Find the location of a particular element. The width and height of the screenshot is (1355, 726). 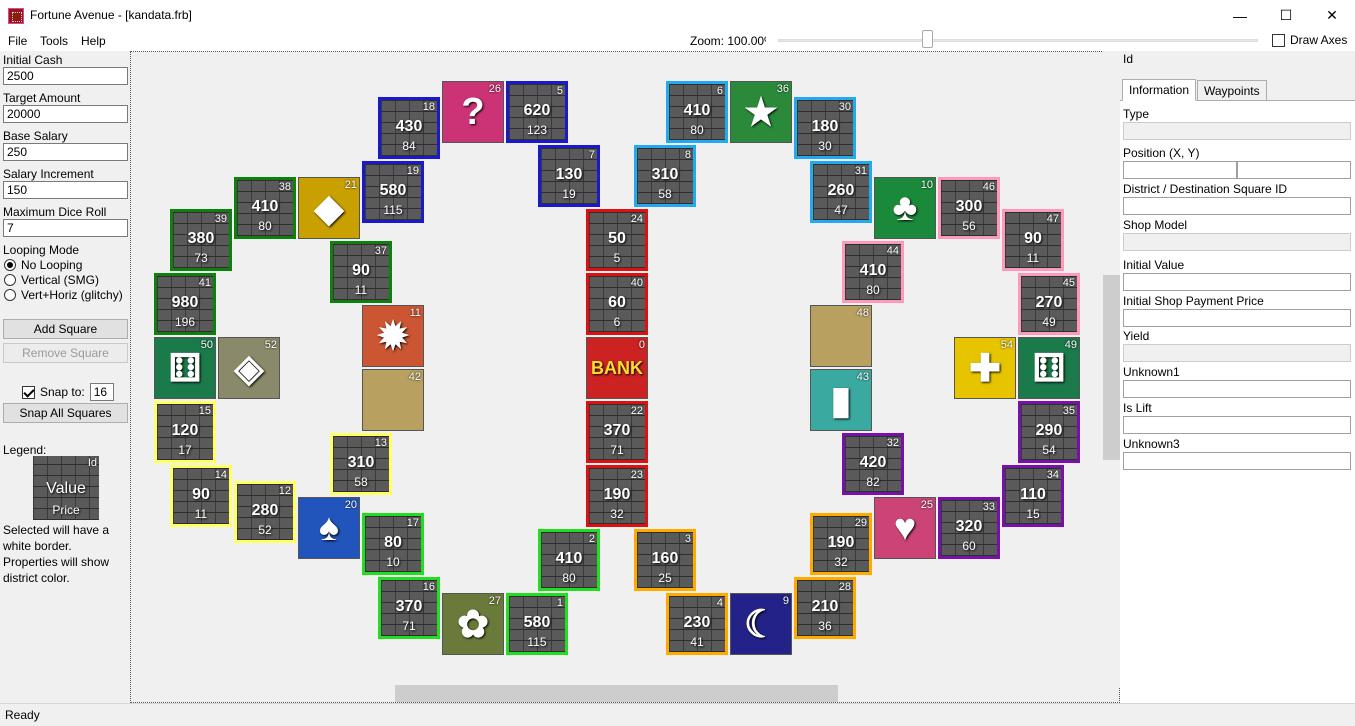

initial-cash-field is located at coordinates (65, 76).